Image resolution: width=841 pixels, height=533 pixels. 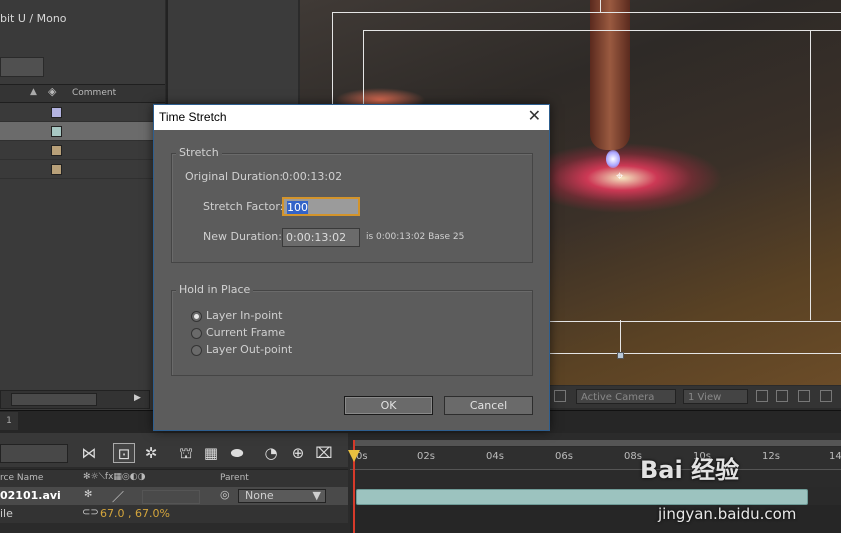 I want to click on playhead-marker-icon, so click(x=354, y=456).